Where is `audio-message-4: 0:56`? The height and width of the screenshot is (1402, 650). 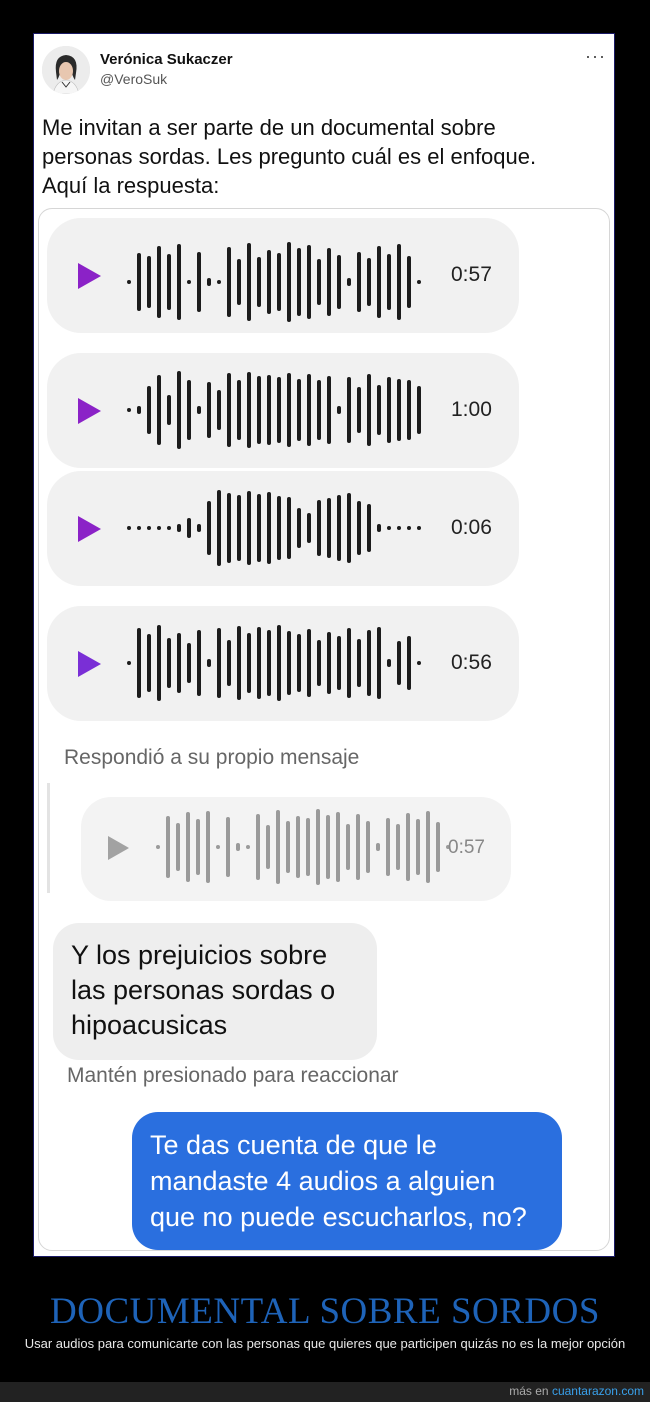 audio-message-4: 0:56 is located at coordinates (283, 663).